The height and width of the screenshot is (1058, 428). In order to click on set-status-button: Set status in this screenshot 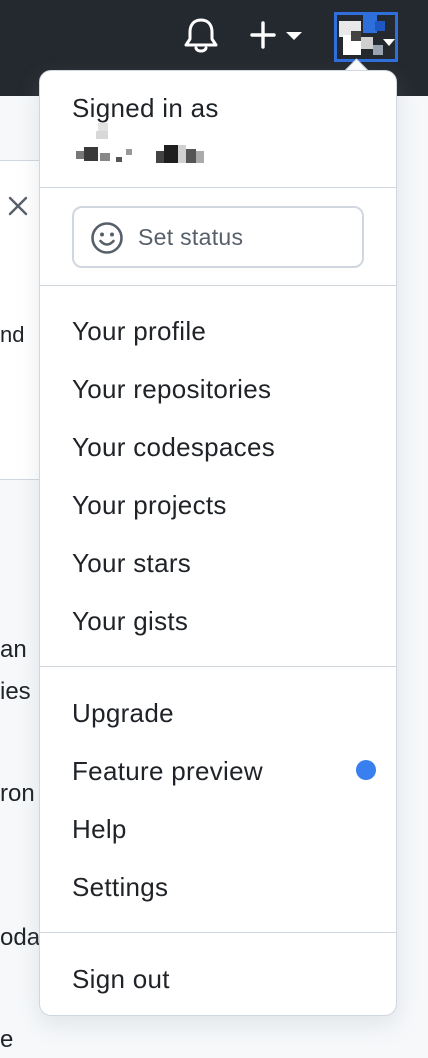, I will do `click(218, 237)`.